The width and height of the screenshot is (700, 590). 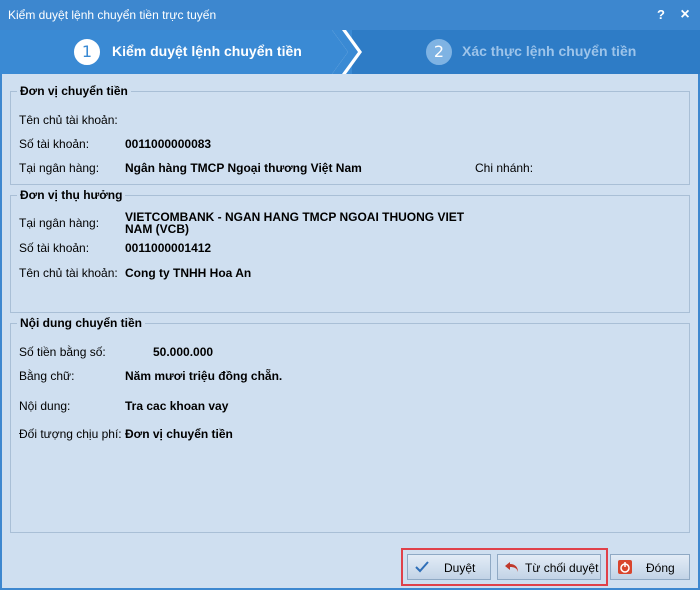 What do you see at coordinates (168, 248) in the screenshot?
I see `beneficiary-account-value: 0011000001412` at bounding box center [168, 248].